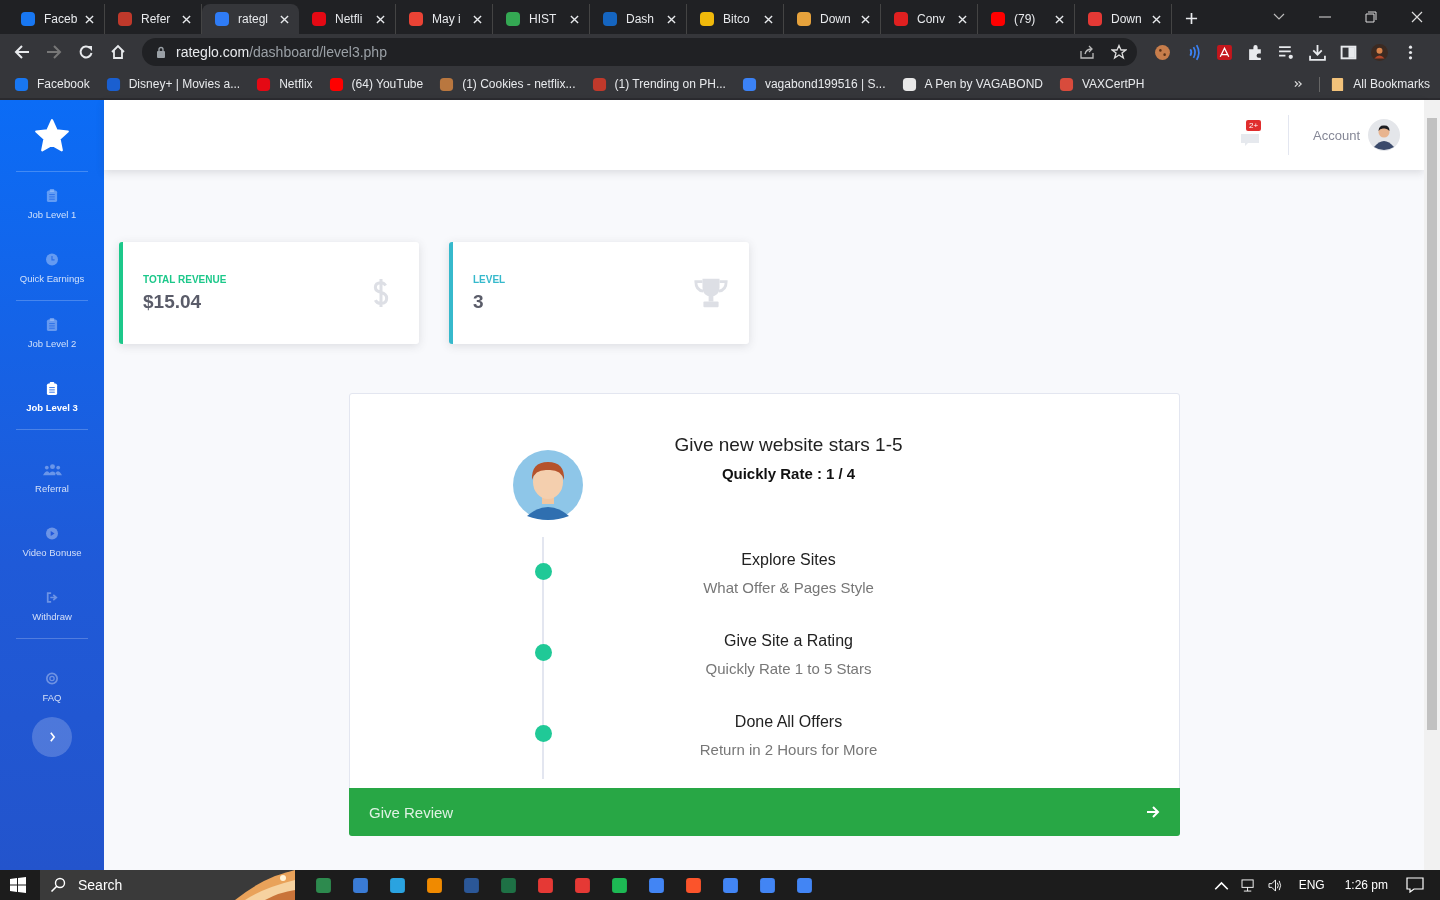 Image resolution: width=1440 pixels, height=900 pixels. I want to click on bookmark: A Pen by VAGABOND, so click(972, 84).